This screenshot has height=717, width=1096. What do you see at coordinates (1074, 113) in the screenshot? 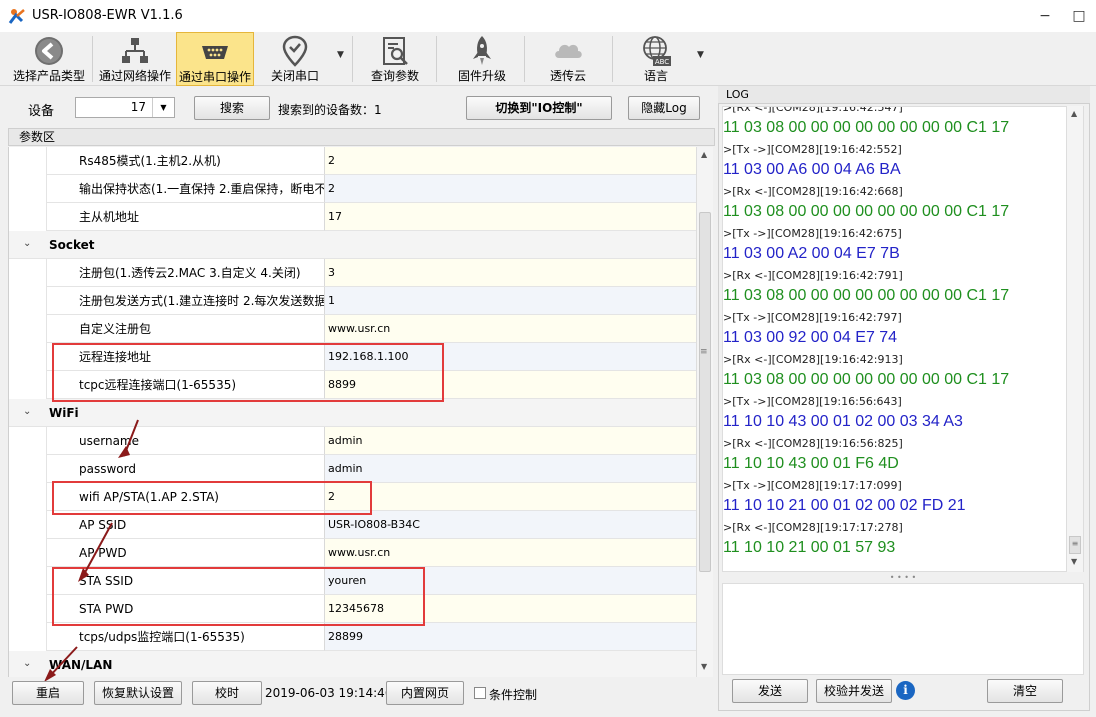
I see `scroll-up-icon: ▲` at bounding box center [1074, 113].